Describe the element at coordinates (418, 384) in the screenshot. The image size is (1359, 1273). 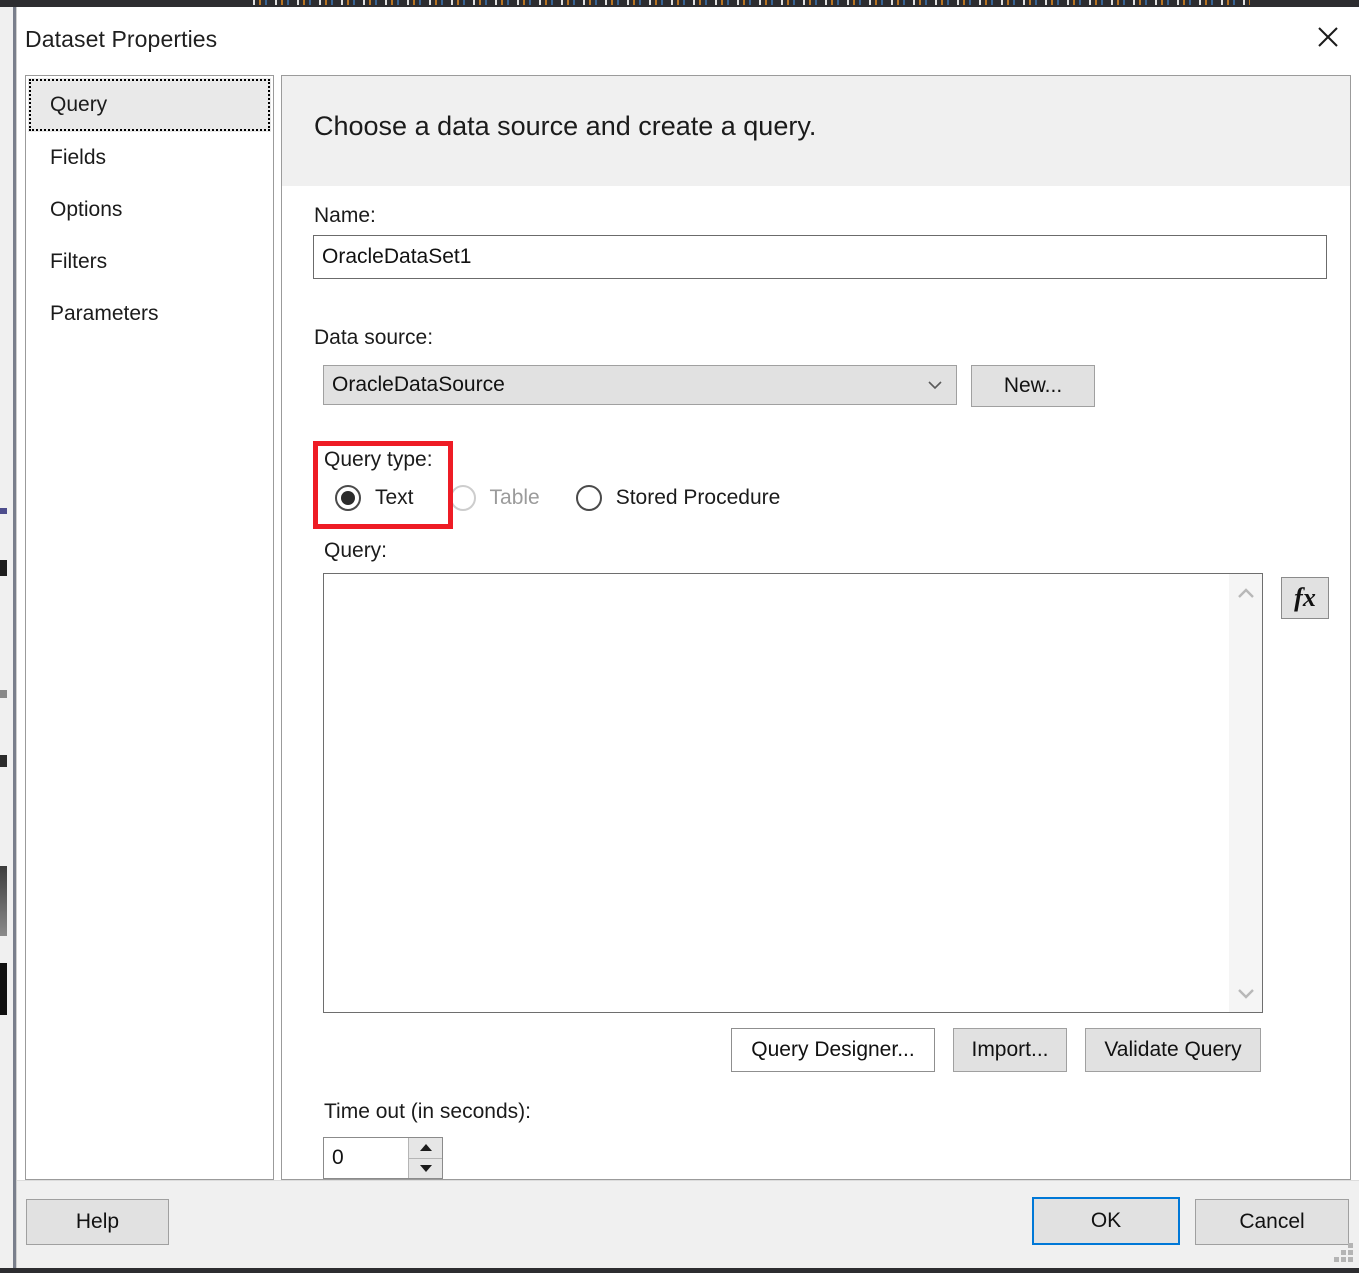
I see `data-source-value: OracleDataSource` at that location.